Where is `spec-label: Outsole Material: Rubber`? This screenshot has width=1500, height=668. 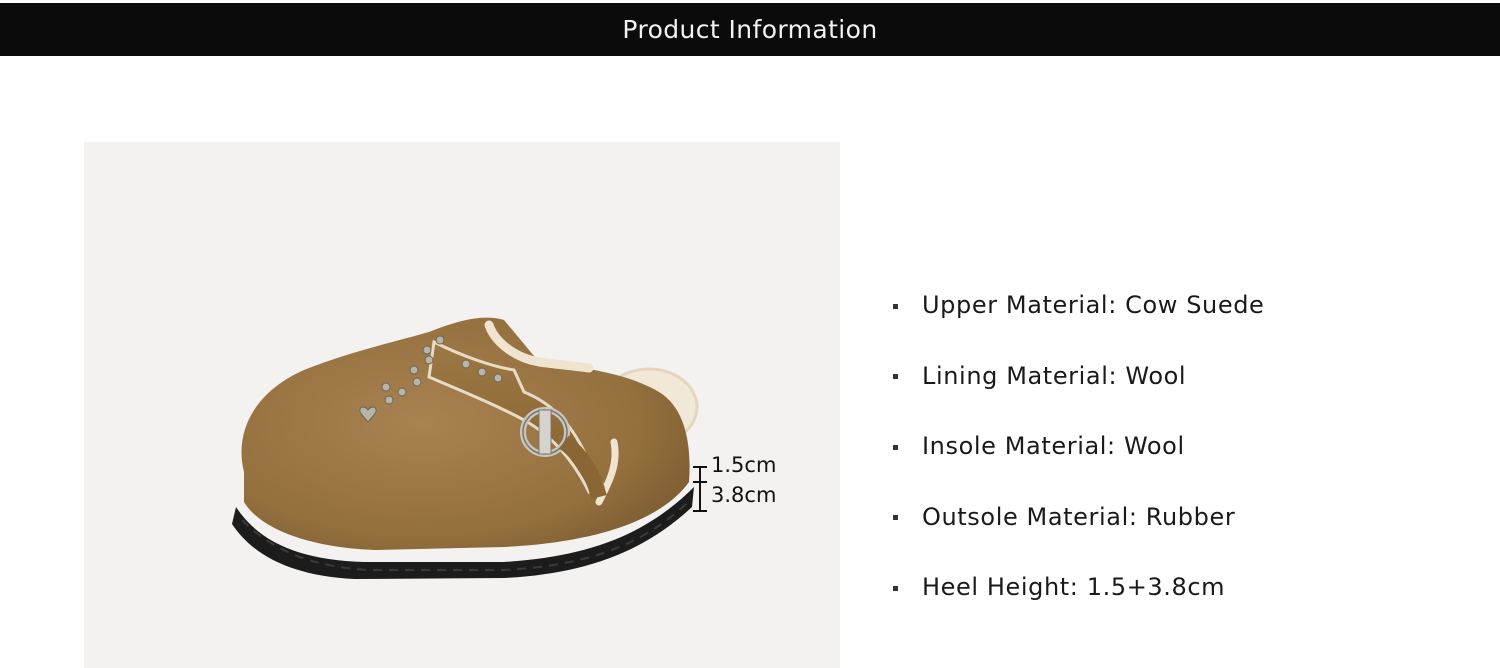
spec-label: Outsole Material: Rubber is located at coordinates (1079, 516).